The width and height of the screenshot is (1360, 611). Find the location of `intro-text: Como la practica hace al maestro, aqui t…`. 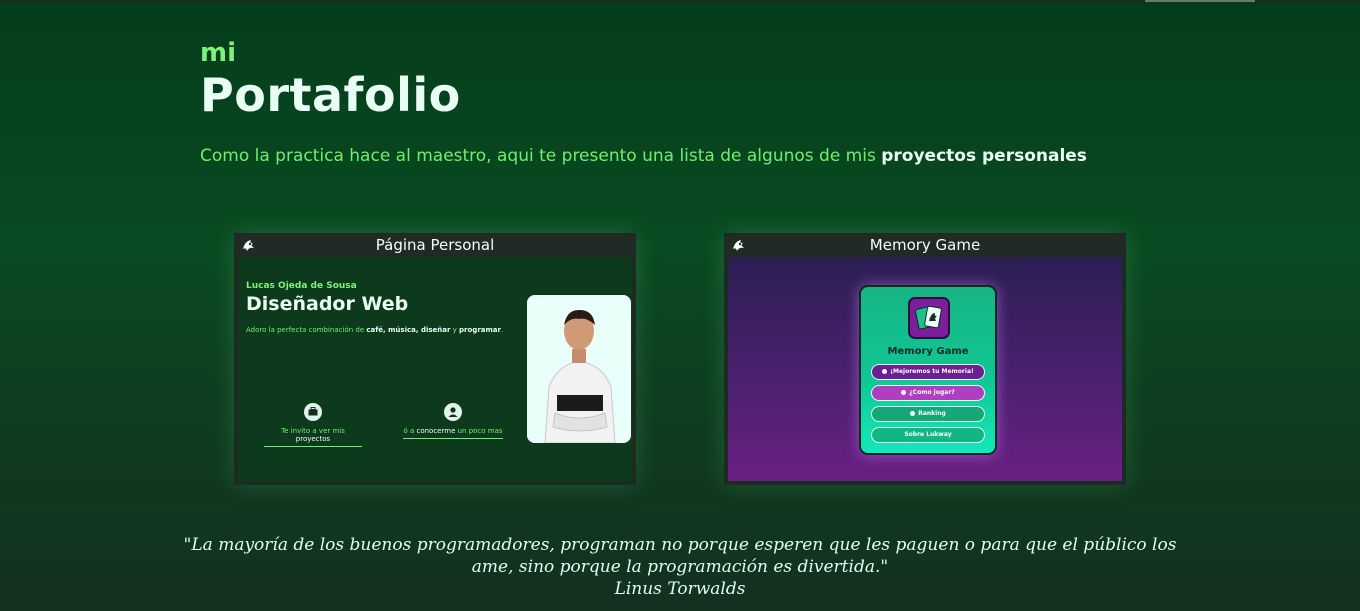

intro-text: Como la practica hace al maestro, aqui t… is located at coordinates (650, 156).